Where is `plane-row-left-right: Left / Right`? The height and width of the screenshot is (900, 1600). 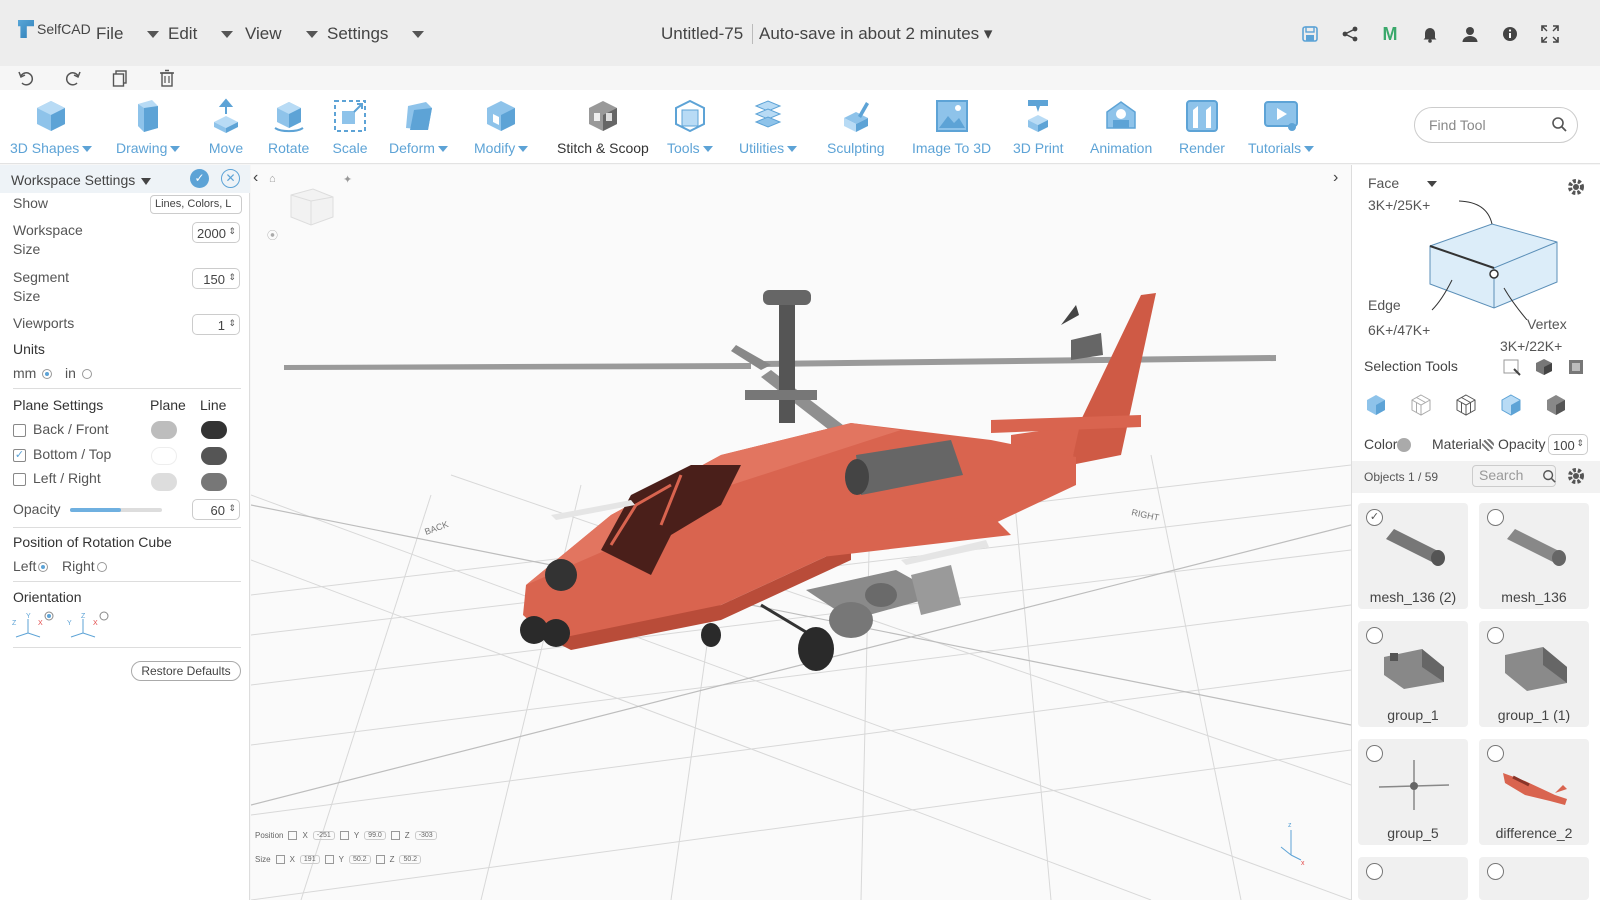 plane-row-left-right: Left / Right is located at coordinates (57, 478).